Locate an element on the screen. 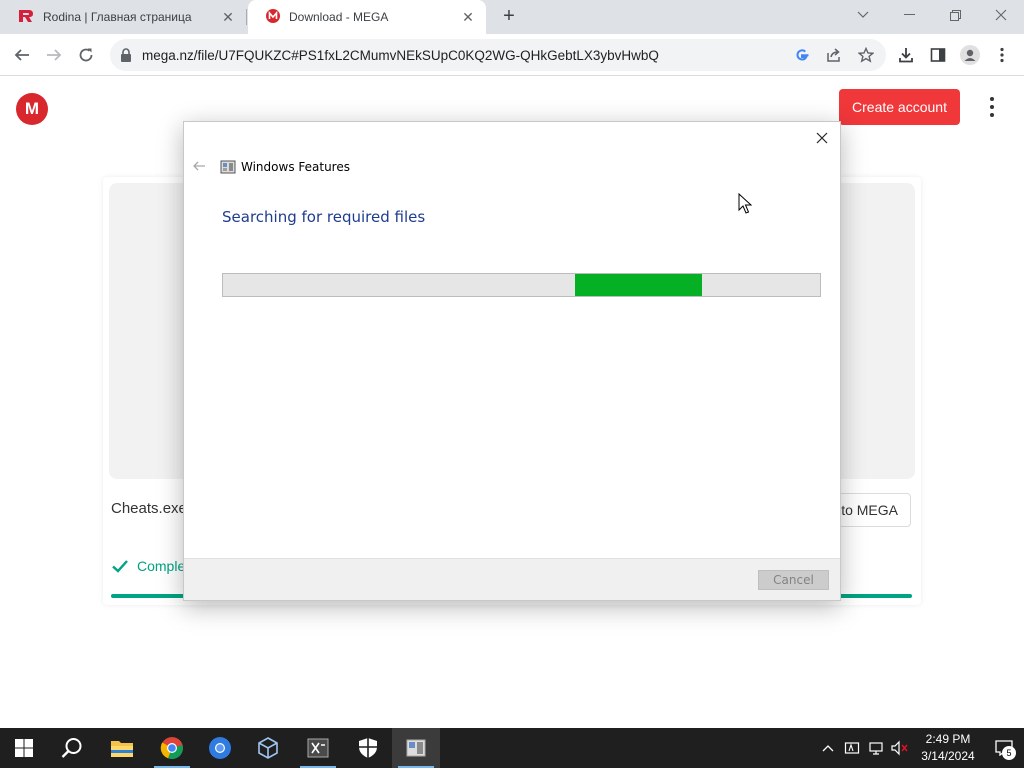 The width and height of the screenshot is (1024, 768). progress-bar is located at coordinates (521, 285).